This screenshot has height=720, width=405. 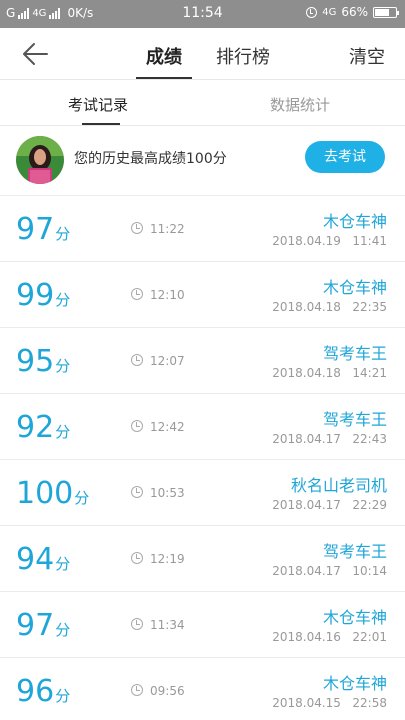 What do you see at coordinates (202, 103) in the screenshot?
I see `sub-tabs: 考试记录 数据统计` at bounding box center [202, 103].